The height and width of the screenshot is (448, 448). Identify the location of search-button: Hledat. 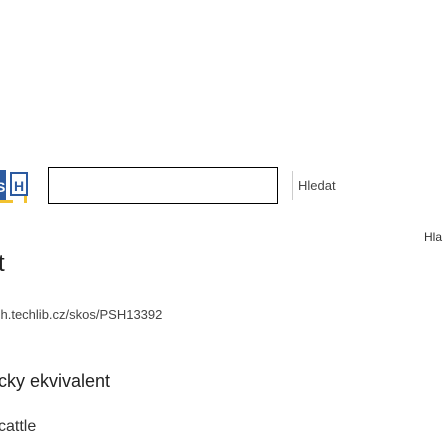
(331, 185).